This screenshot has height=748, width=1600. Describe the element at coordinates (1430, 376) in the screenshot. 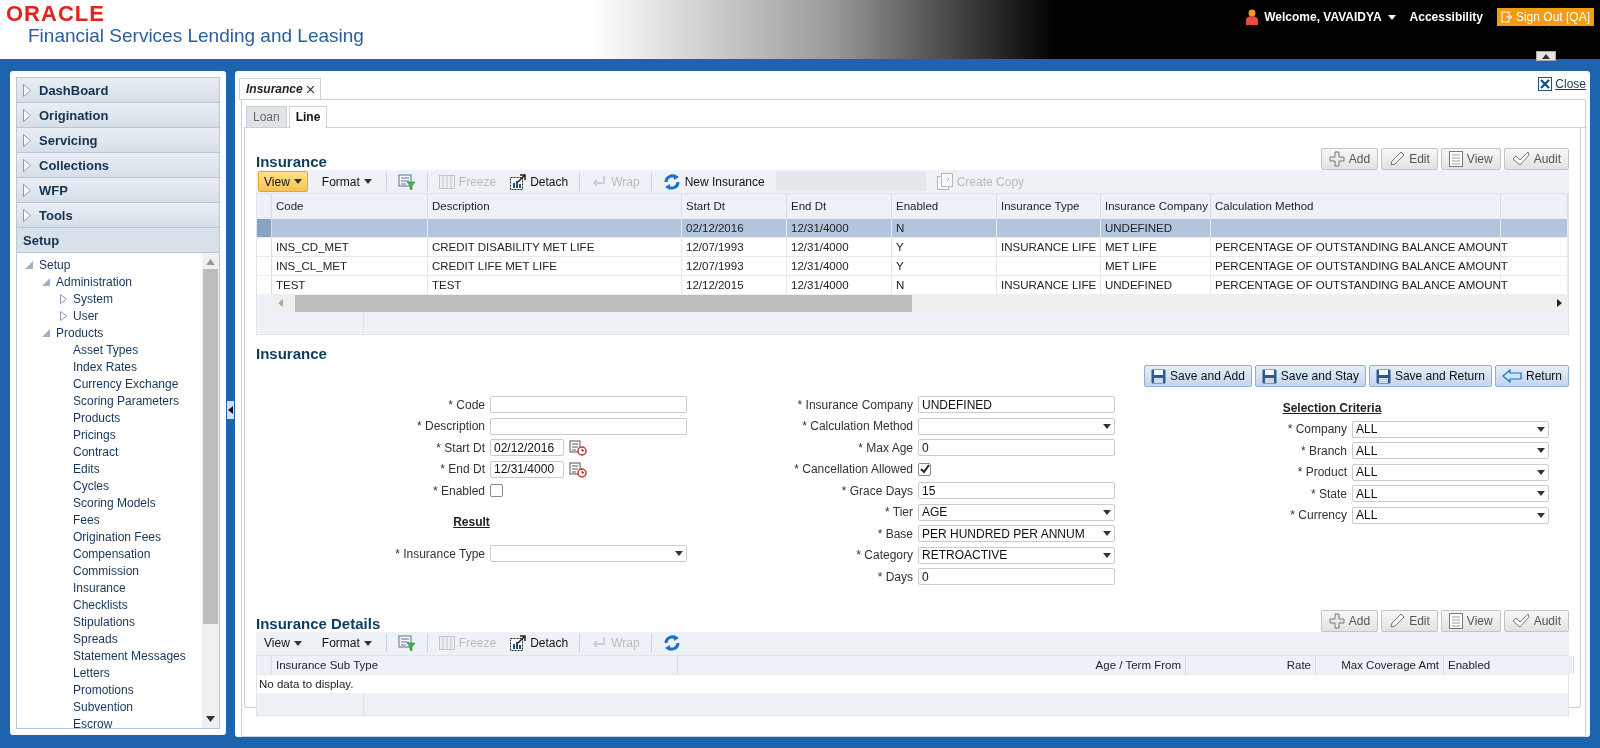

I see `save-button: Save and Return` at that location.